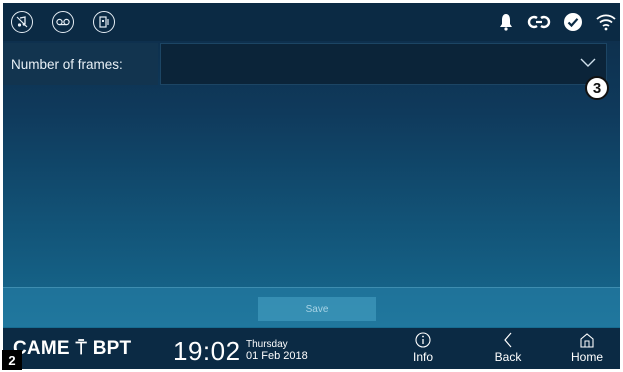 The height and width of the screenshot is (372, 623). What do you see at coordinates (12, 360) in the screenshot?
I see `figure-number: 2` at bounding box center [12, 360].